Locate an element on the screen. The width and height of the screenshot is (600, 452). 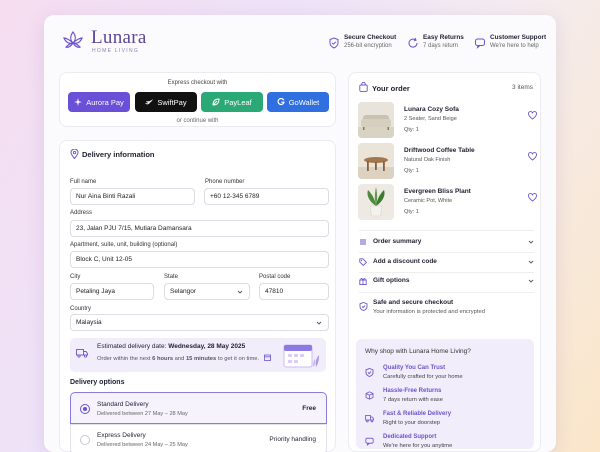
option-price: Free is located at coordinates (309, 408).